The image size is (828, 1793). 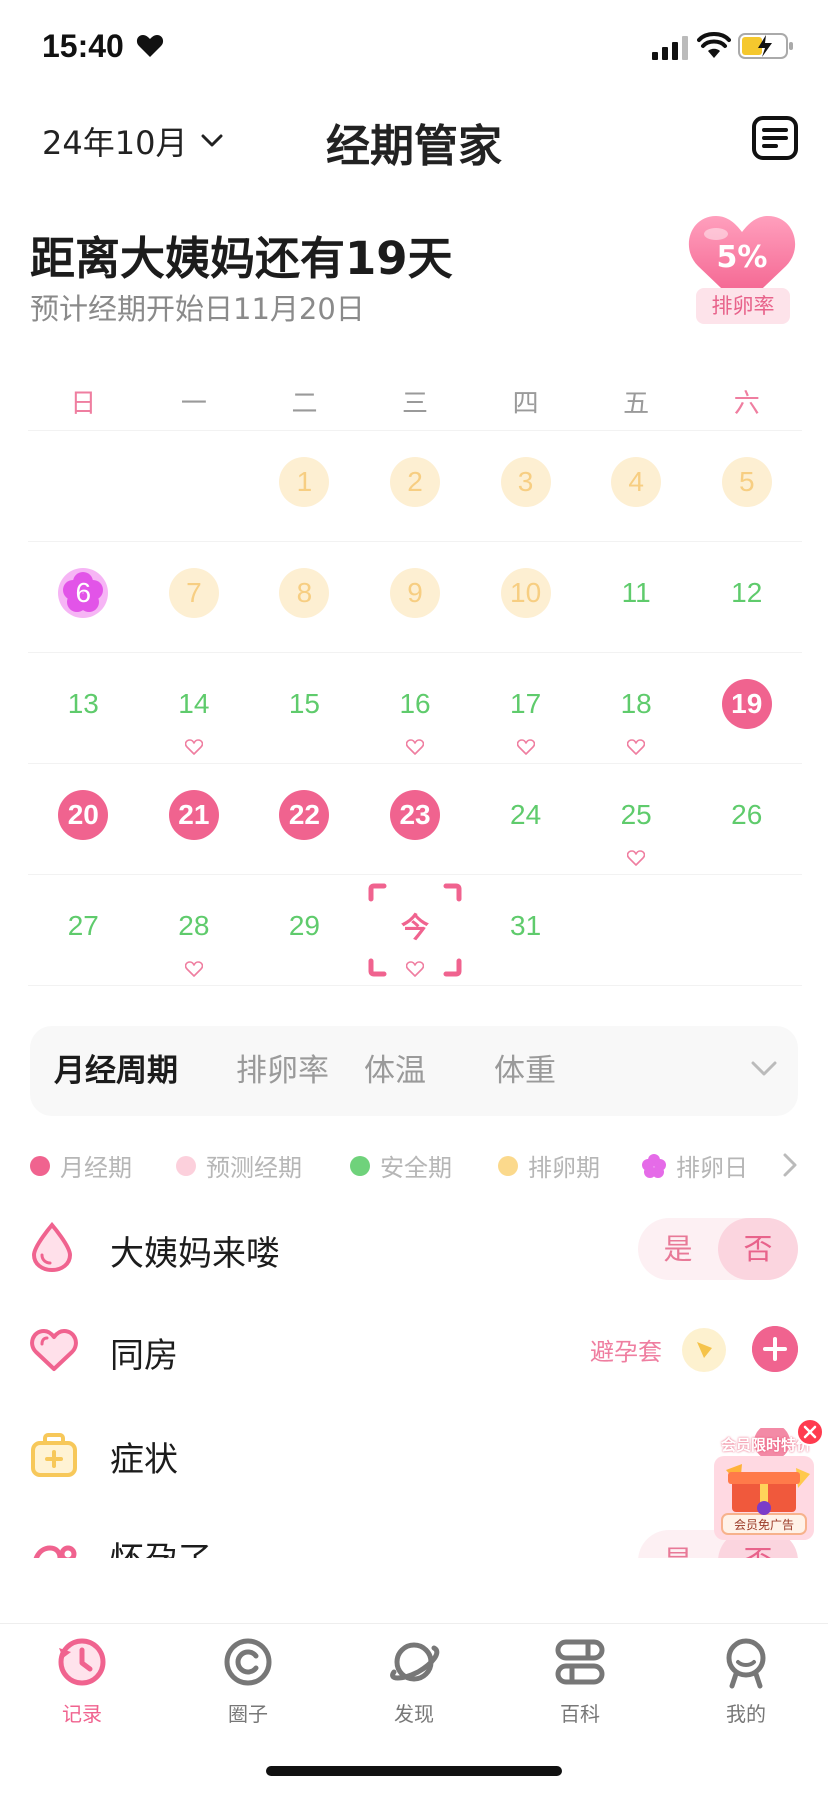 I want to click on calendar-day: 9, so click(x=415, y=597).